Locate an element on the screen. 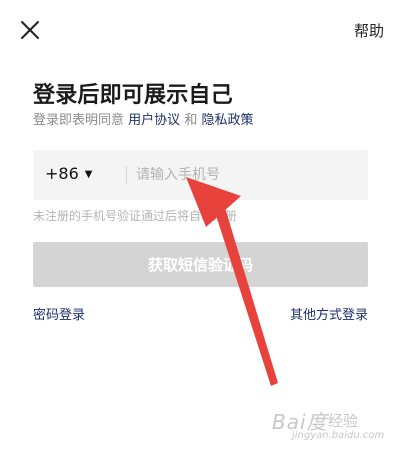  country-code-selector: +86 ▼ is located at coordinates (68, 173).